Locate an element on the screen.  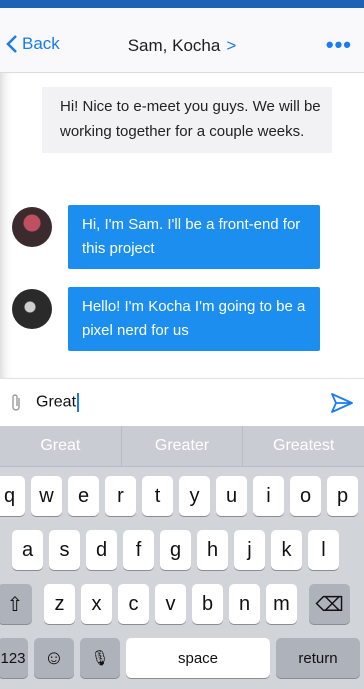
emoji-icon: ☺ is located at coordinates (54, 658).